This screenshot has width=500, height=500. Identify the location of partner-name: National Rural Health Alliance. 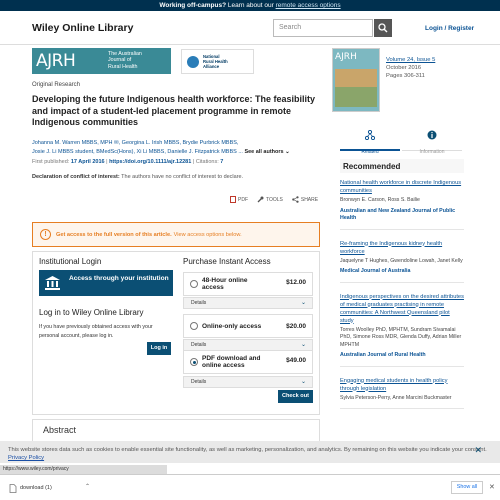
(215, 61).